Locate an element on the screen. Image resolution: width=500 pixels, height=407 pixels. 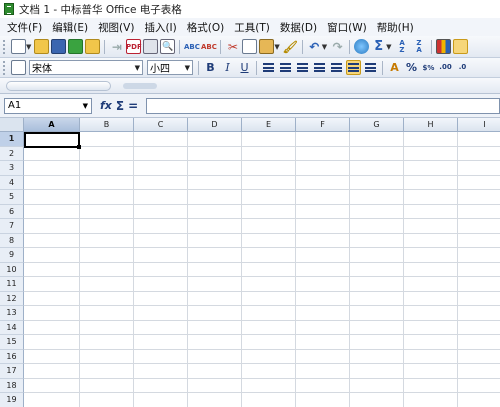
email-icon is located at coordinates (93, 46).